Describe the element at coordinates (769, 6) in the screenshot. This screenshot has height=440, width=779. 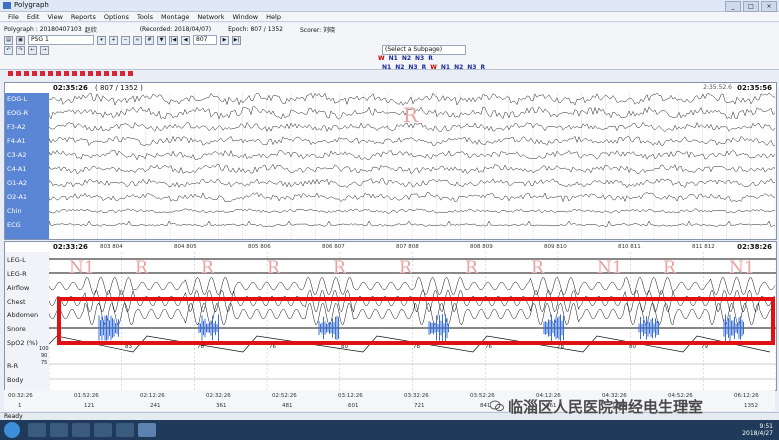
I see `close-button: ×` at that location.